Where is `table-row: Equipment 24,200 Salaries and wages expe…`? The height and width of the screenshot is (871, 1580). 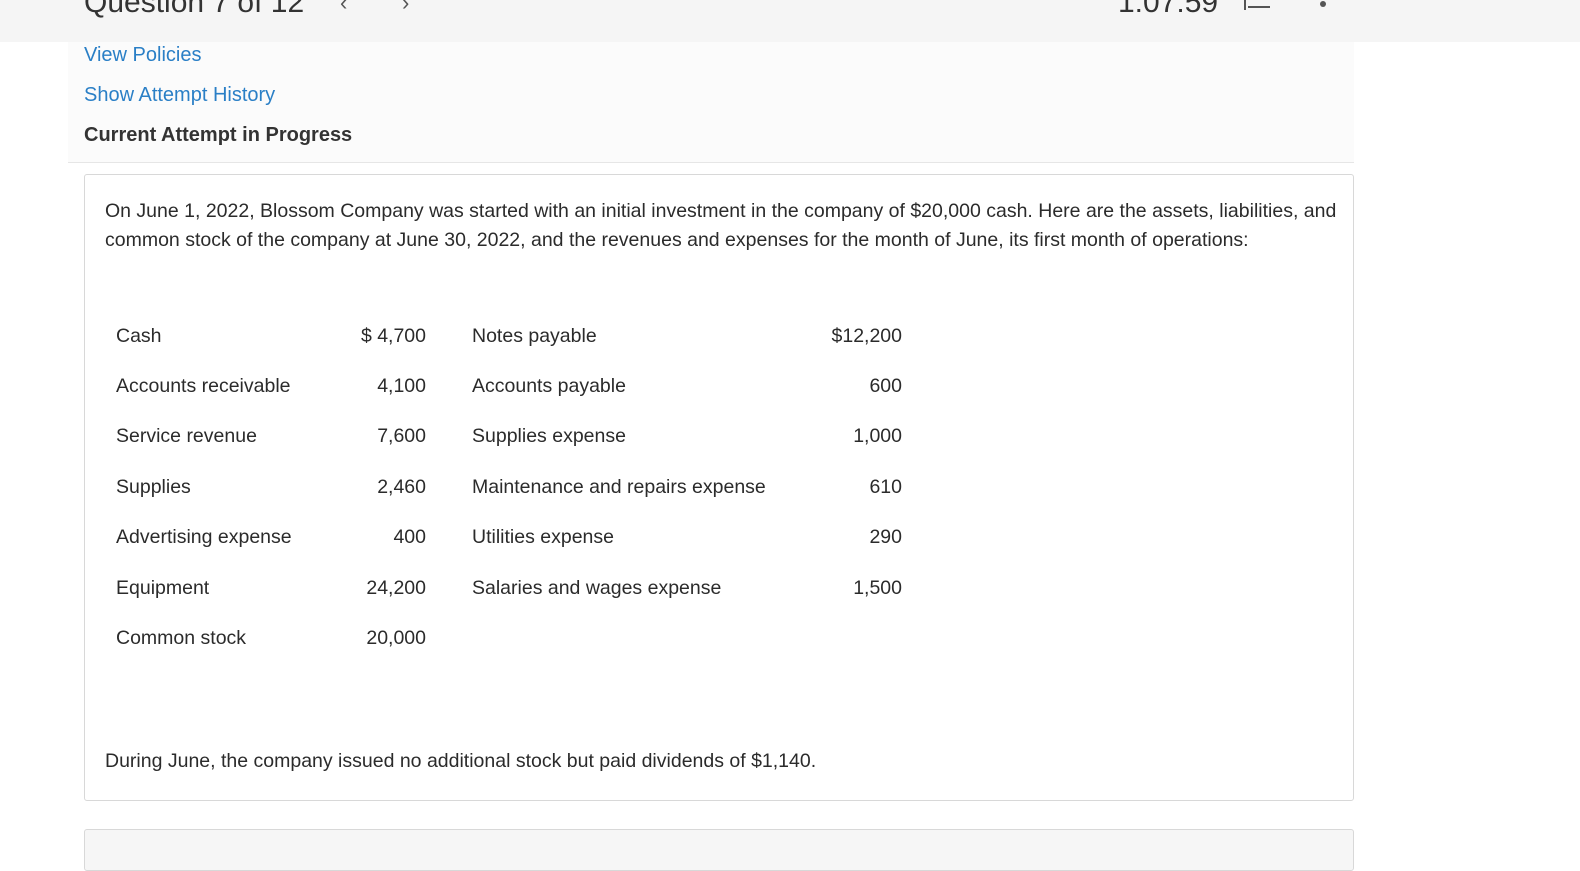 table-row: Equipment 24,200 Salaries and wages expe… is located at coordinates (503, 588).